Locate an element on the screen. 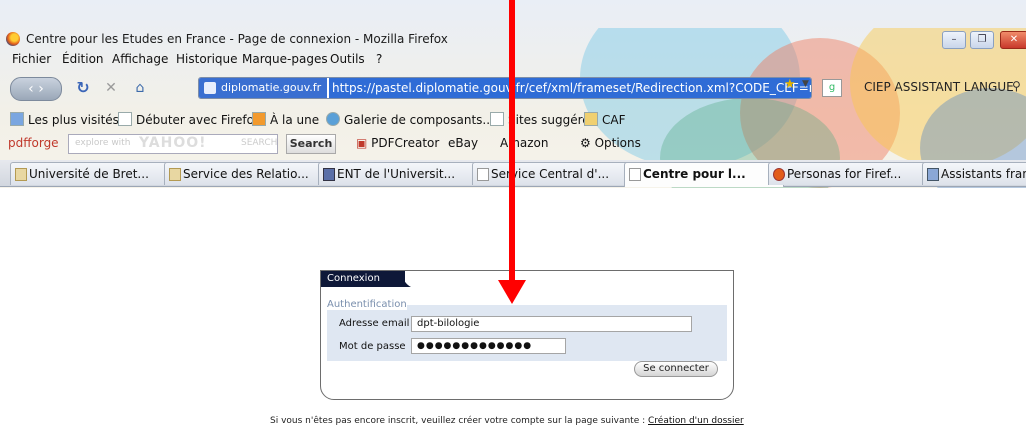  bookmark-a-la-une: À la une is located at coordinates (285, 119).